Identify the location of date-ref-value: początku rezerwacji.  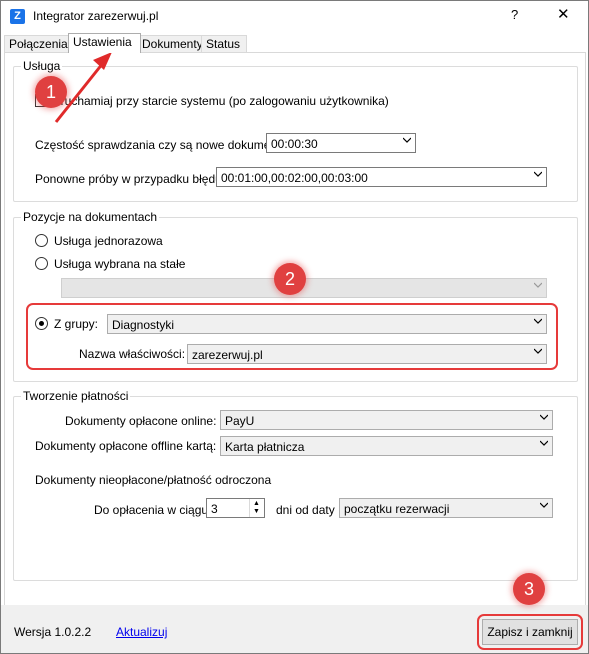
(397, 509).